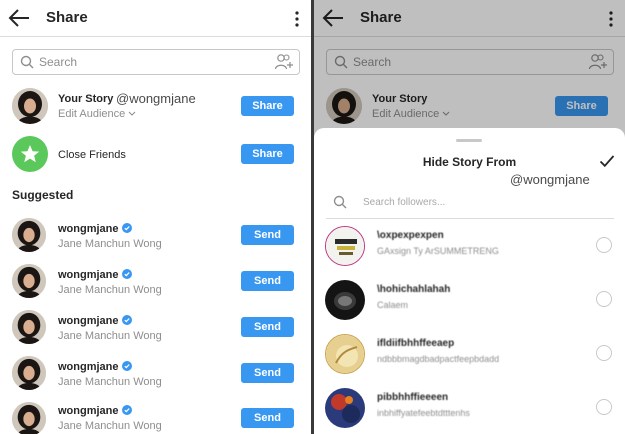 The width and height of the screenshot is (625, 434). Describe the element at coordinates (19, 18) in the screenshot. I see `back-arrow-icon` at that location.